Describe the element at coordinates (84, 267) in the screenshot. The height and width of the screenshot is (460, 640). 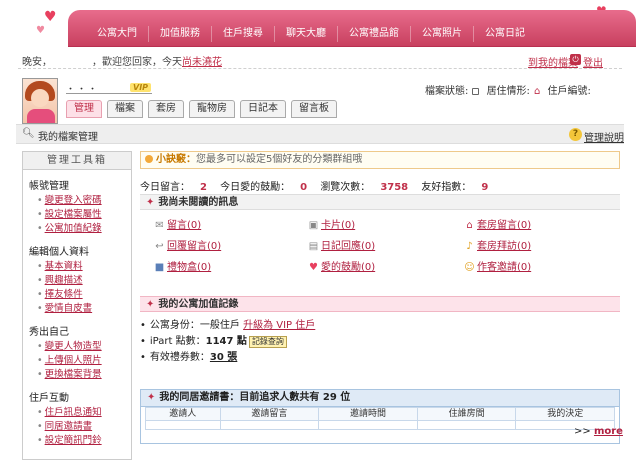
I see `sidebar-item-basic-info: 基本資料` at that location.